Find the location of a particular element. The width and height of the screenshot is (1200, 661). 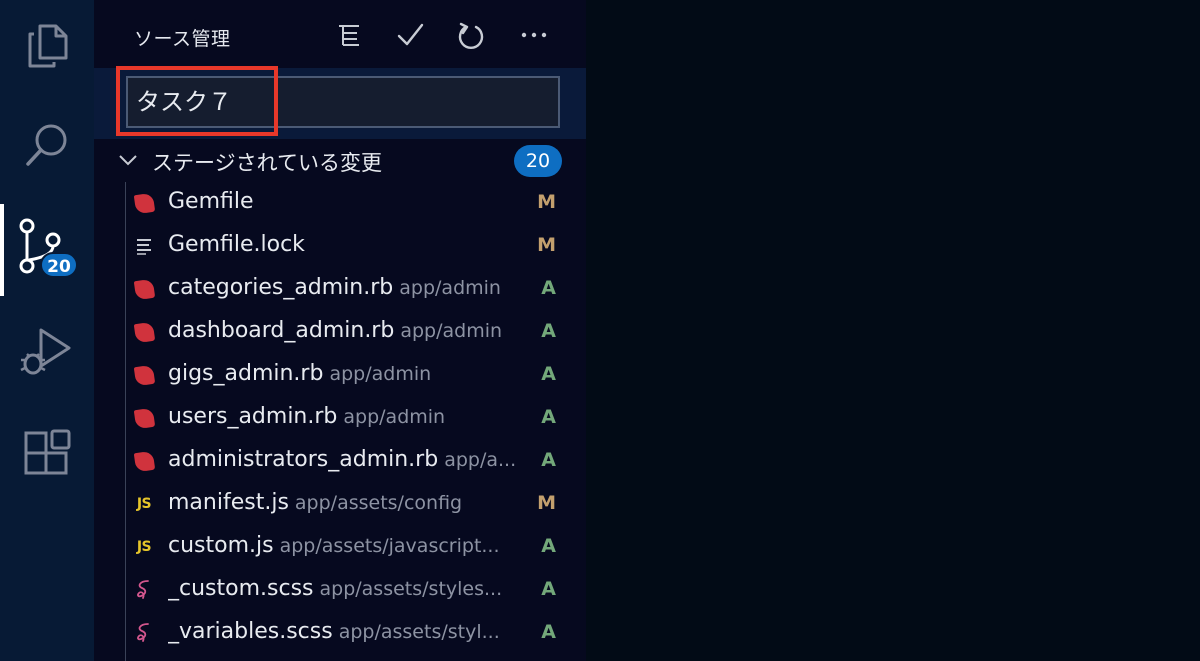

source-control-button is located at coordinates (47, 249).